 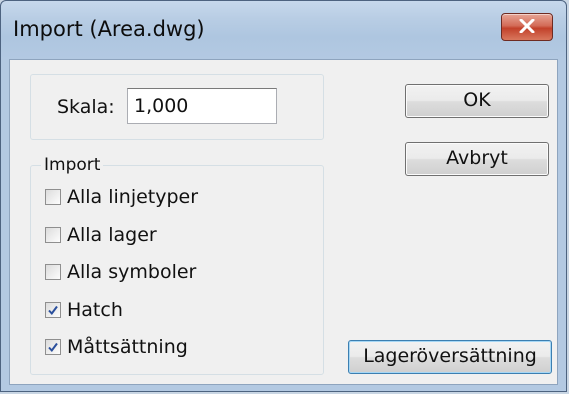 What do you see at coordinates (477, 101) in the screenshot?
I see `ok-button: OK` at bounding box center [477, 101].